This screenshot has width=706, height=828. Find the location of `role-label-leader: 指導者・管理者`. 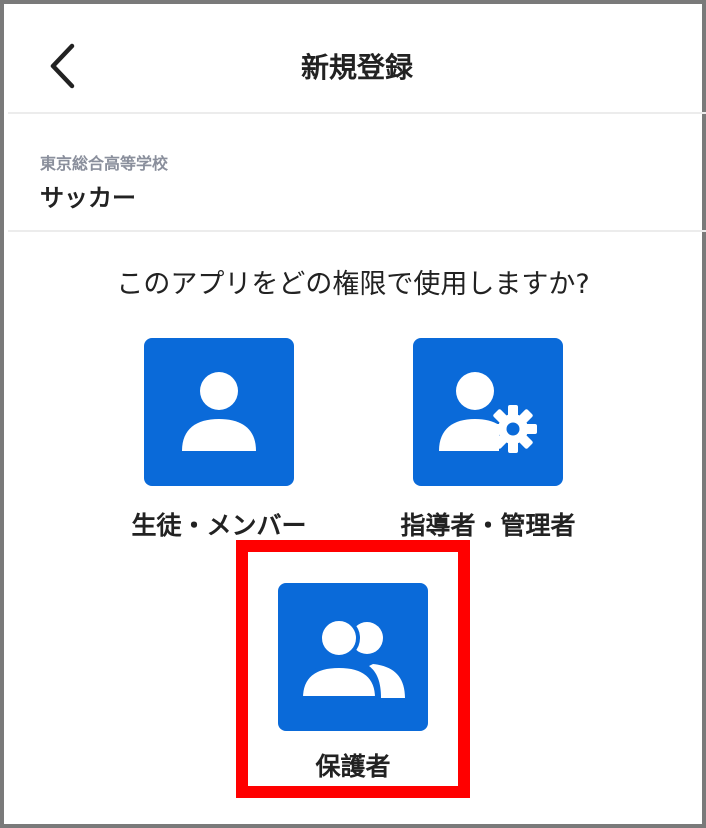

role-label-leader: 指導者・管理者 is located at coordinates (488, 525).